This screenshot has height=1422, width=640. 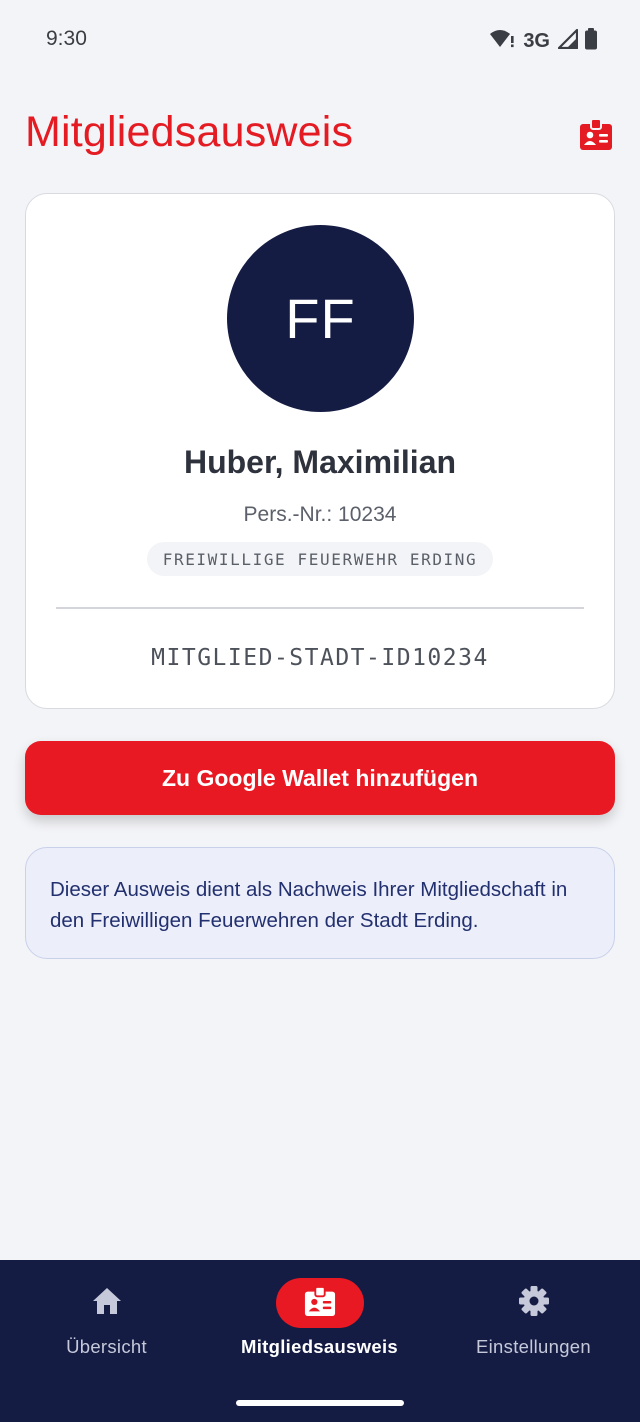 What do you see at coordinates (568, 41) in the screenshot?
I see `signal-icon` at bounding box center [568, 41].